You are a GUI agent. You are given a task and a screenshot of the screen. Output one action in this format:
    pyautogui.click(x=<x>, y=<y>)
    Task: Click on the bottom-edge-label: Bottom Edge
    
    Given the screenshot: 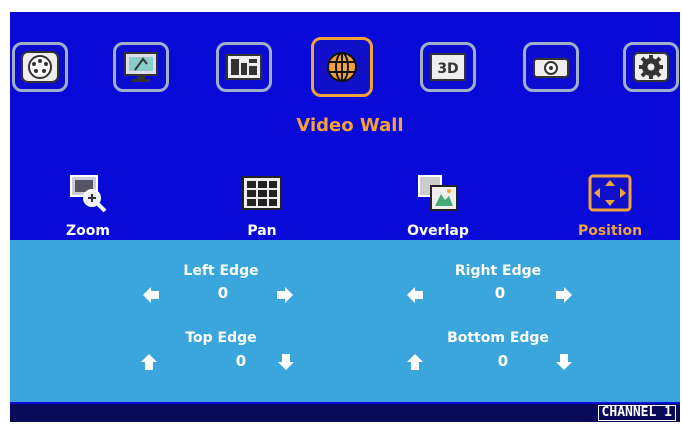 What is the action you would take?
    pyautogui.click(x=498, y=338)
    